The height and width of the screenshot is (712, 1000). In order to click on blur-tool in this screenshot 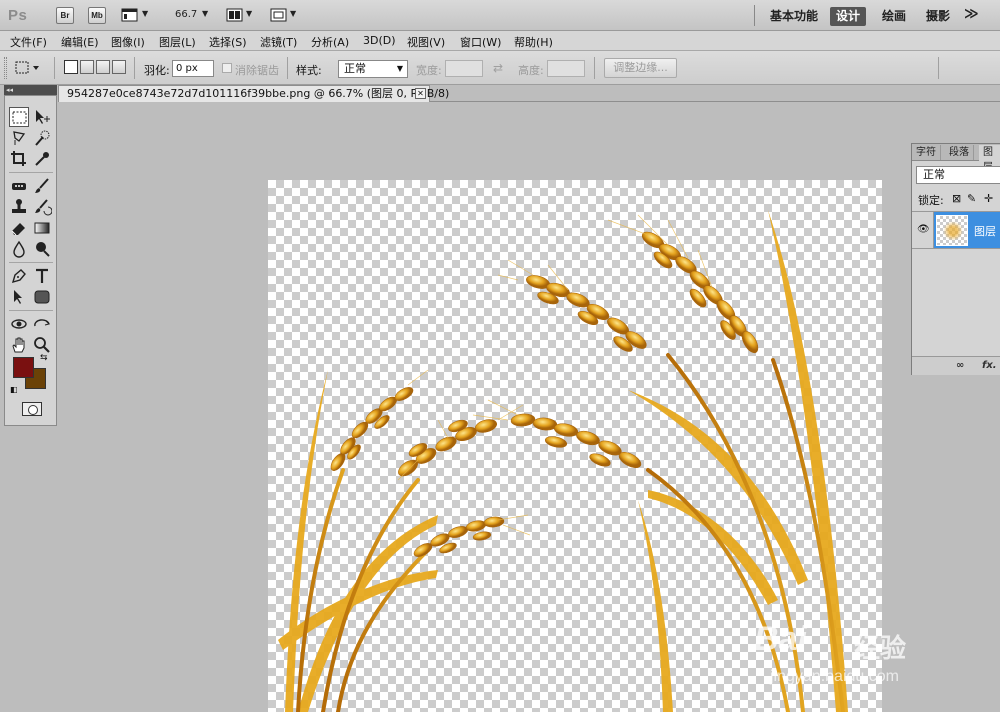, I will do `click(19, 249)`.